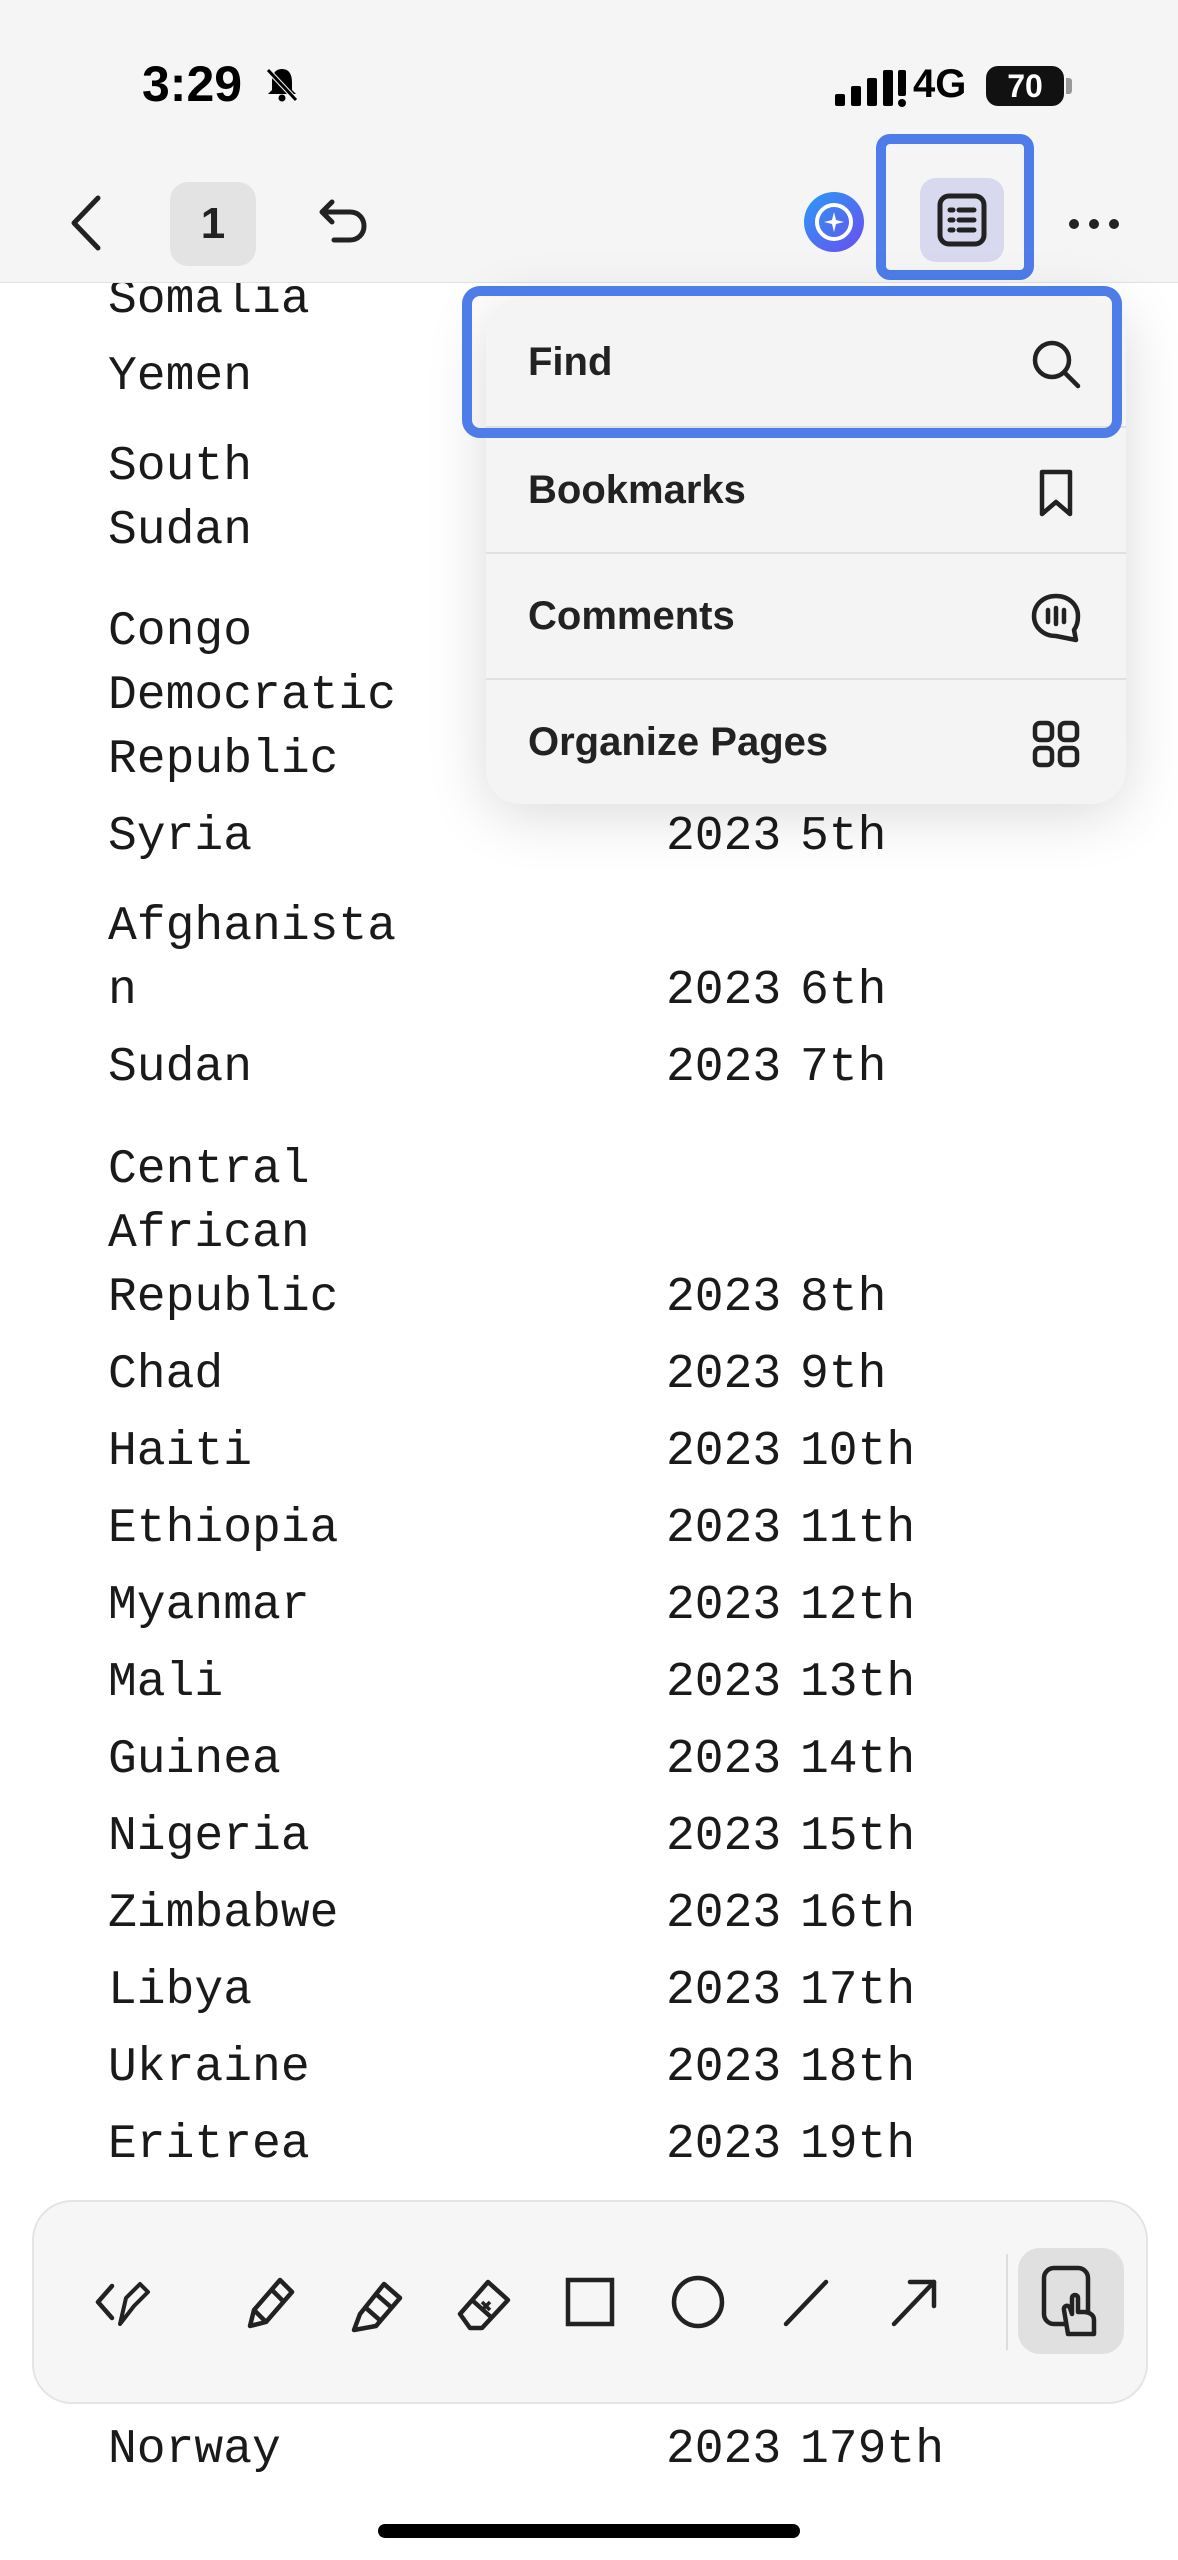  What do you see at coordinates (1007, 2302) in the screenshot?
I see `toolbar-divider` at bounding box center [1007, 2302].